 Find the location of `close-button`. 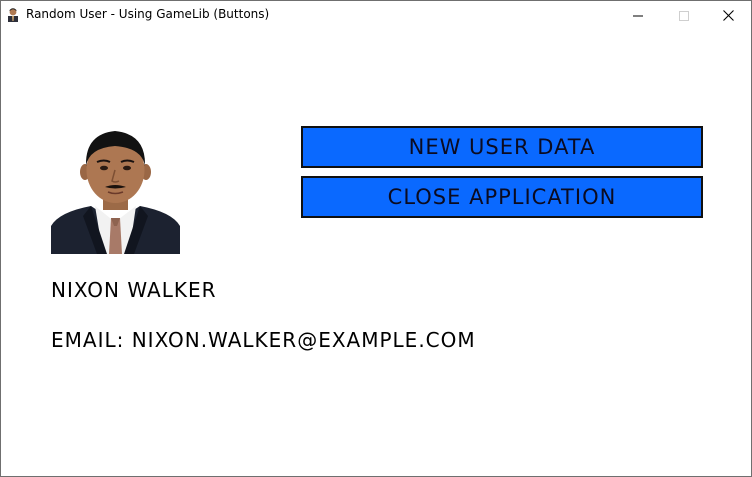

close-button is located at coordinates (728, 15).